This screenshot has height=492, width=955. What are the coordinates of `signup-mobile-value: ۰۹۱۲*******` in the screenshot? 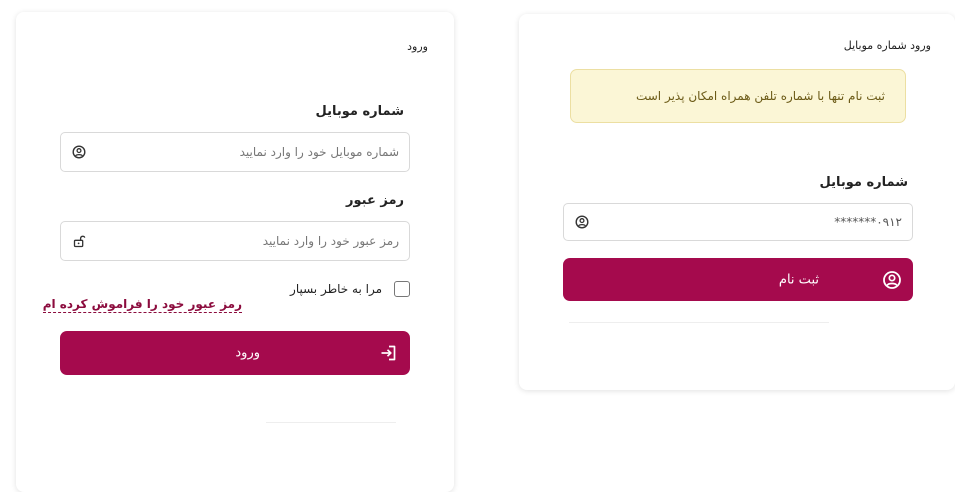 It's located at (868, 222).